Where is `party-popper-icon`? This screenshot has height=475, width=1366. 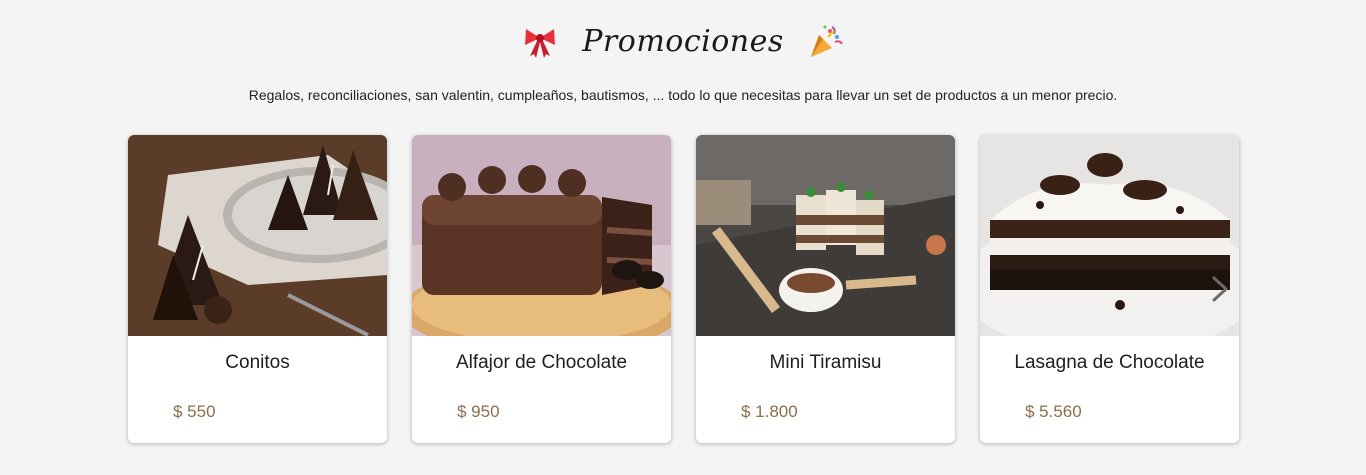
party-popper-icon is located at coordinates (826, 41).